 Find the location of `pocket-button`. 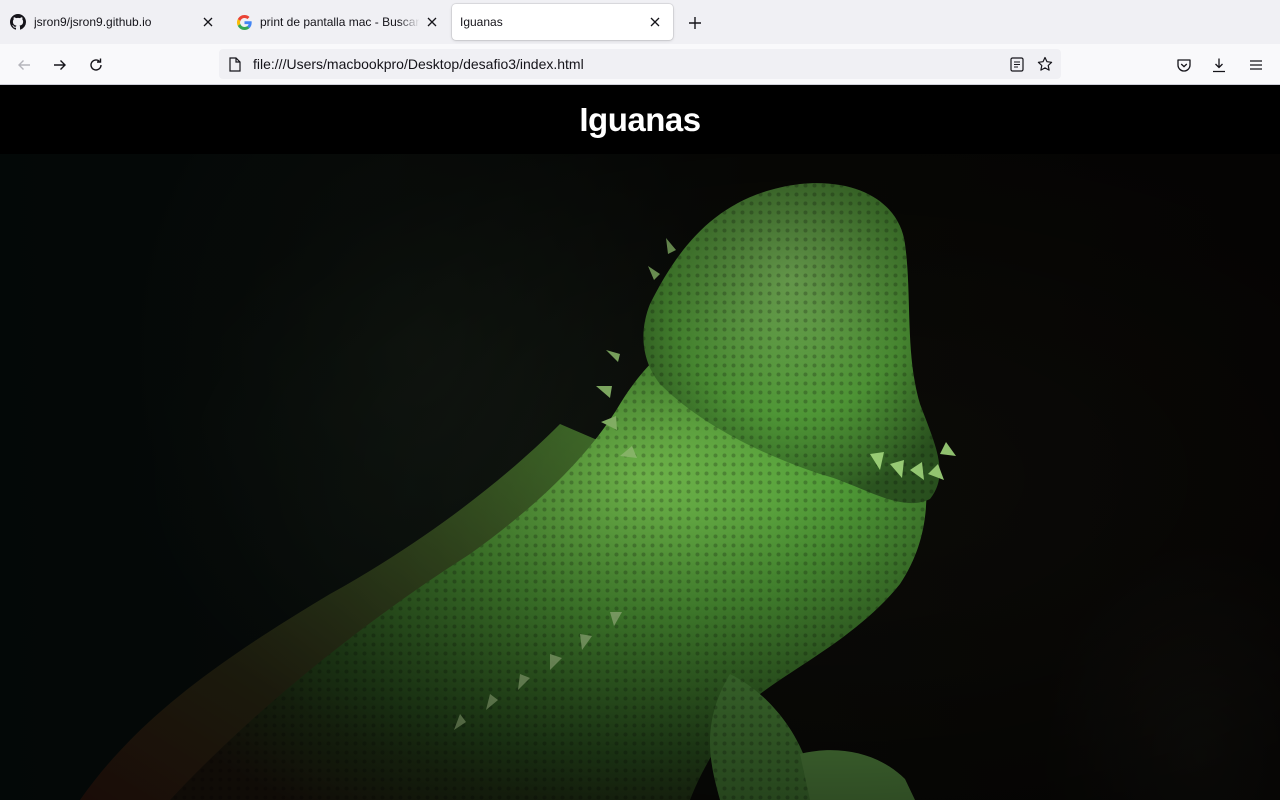

pocket-button is located at coordinates (1184, 65).